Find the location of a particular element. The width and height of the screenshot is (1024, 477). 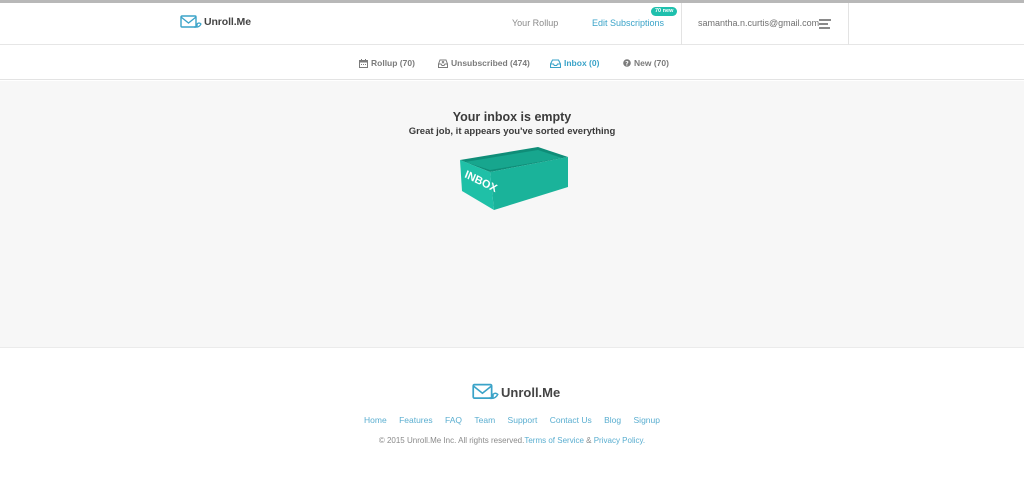

empty-state-title: Your inbox is empty is located at coordinates (512, 117).